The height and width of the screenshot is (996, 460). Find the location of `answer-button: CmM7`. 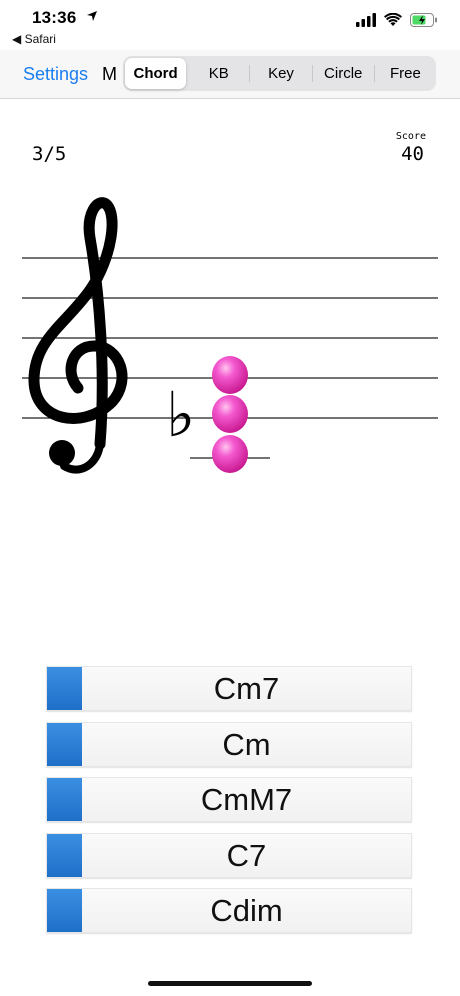

answer-button: CmM7 is located at coordinates (229, 799).